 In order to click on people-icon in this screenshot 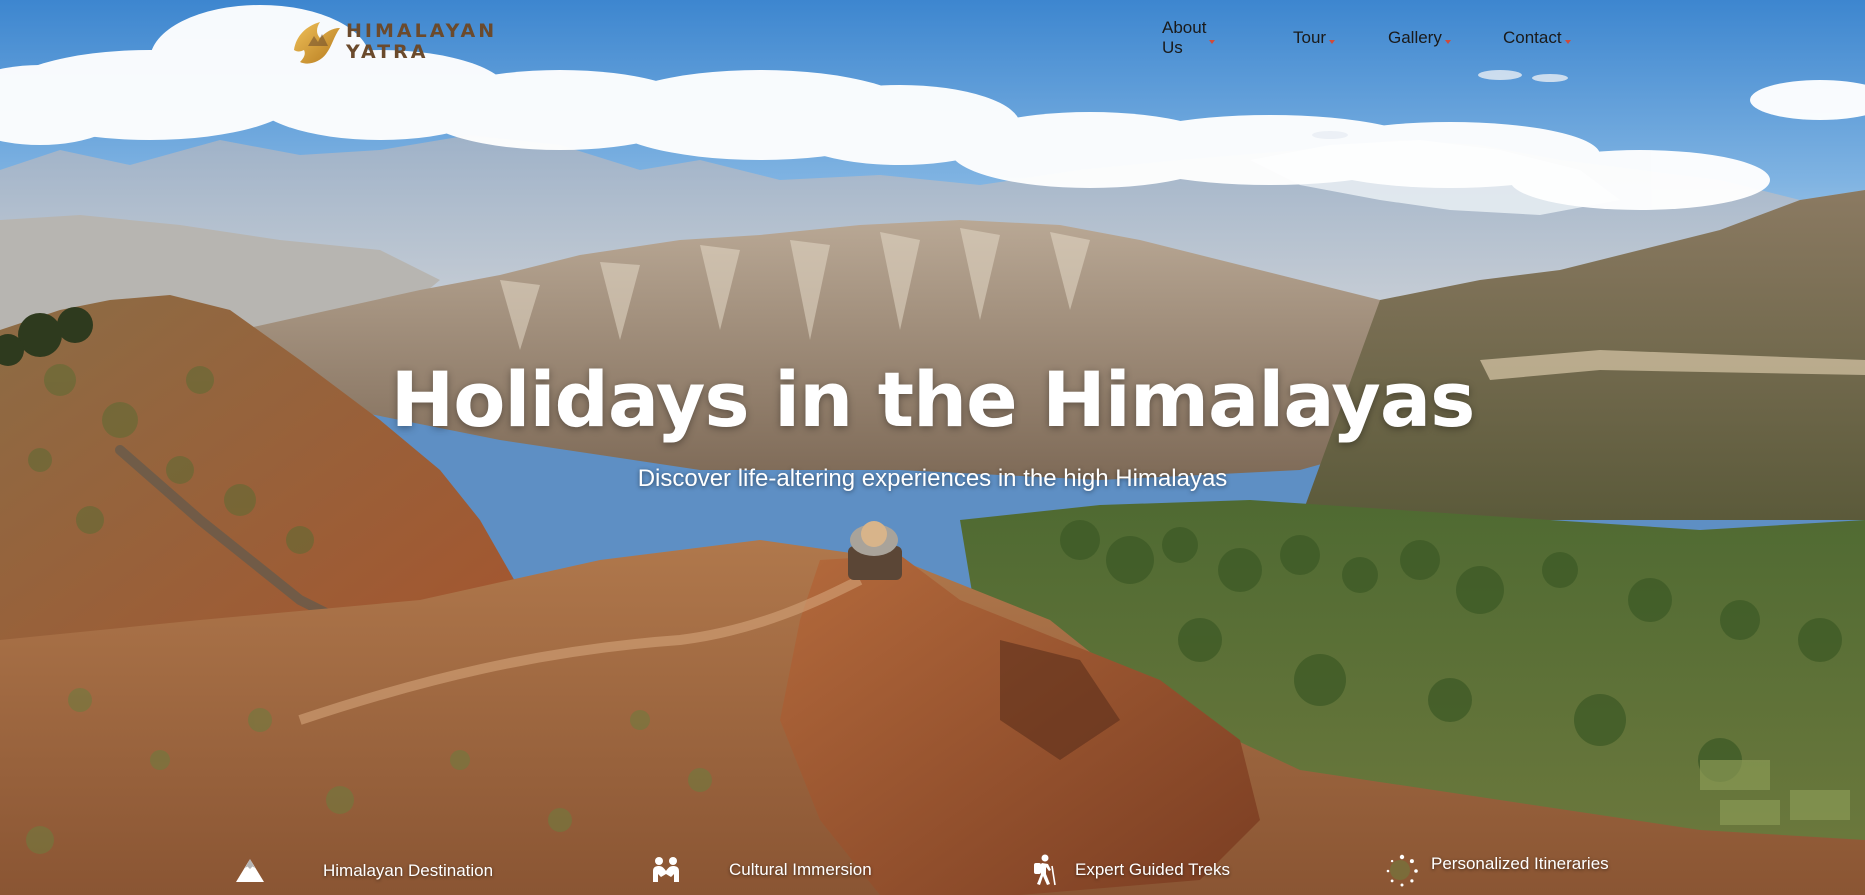, I will do `click(666, 869)`.